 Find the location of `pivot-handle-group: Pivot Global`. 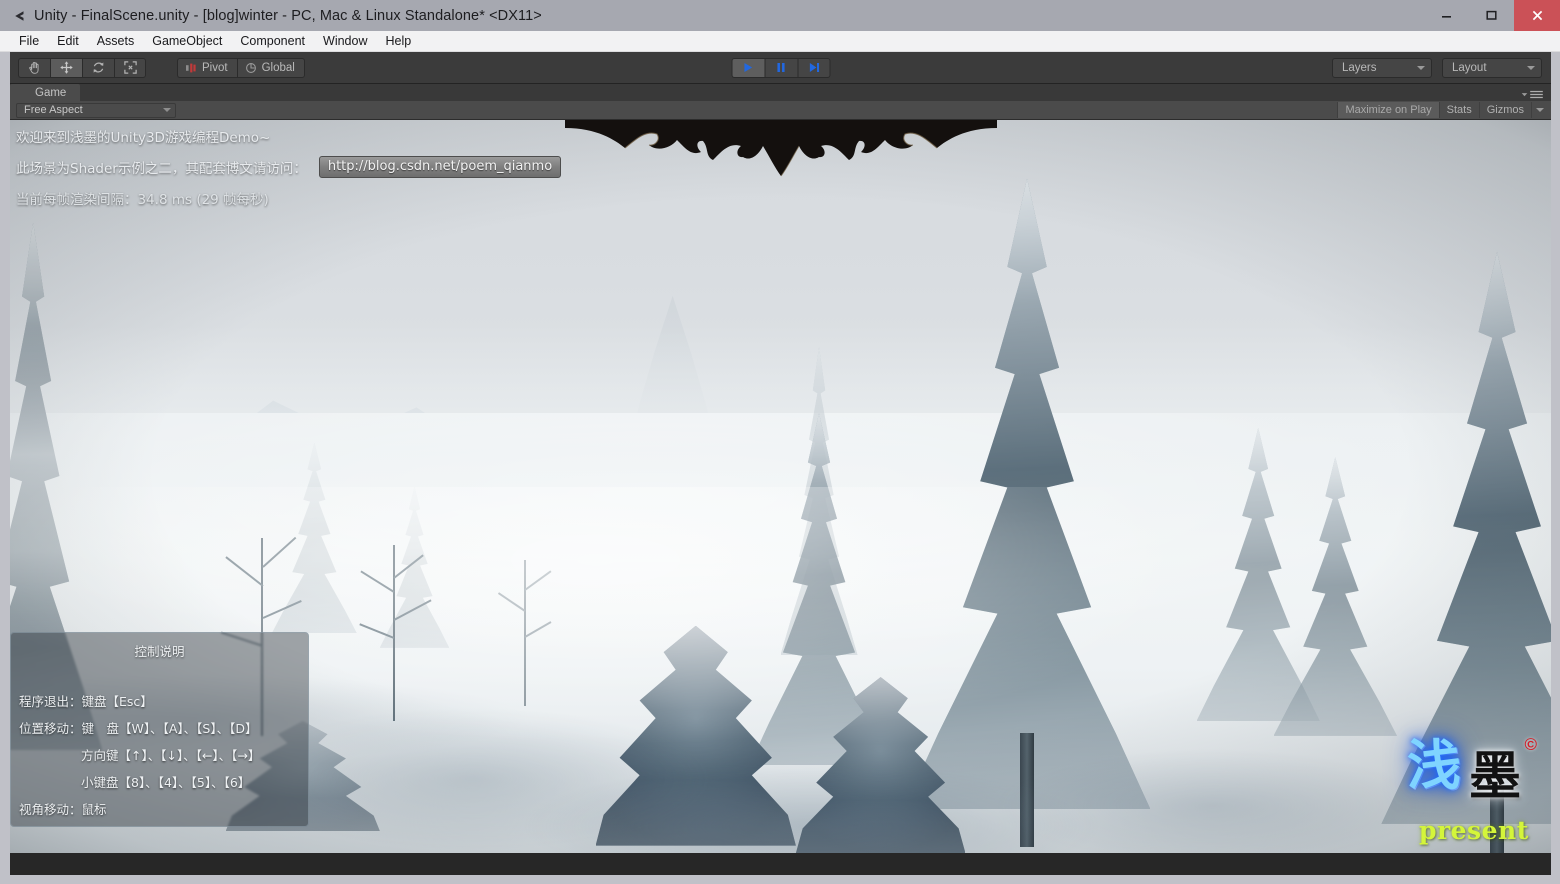

pivot-handle-group: Pivot Global is located at coordinates (241, 67).